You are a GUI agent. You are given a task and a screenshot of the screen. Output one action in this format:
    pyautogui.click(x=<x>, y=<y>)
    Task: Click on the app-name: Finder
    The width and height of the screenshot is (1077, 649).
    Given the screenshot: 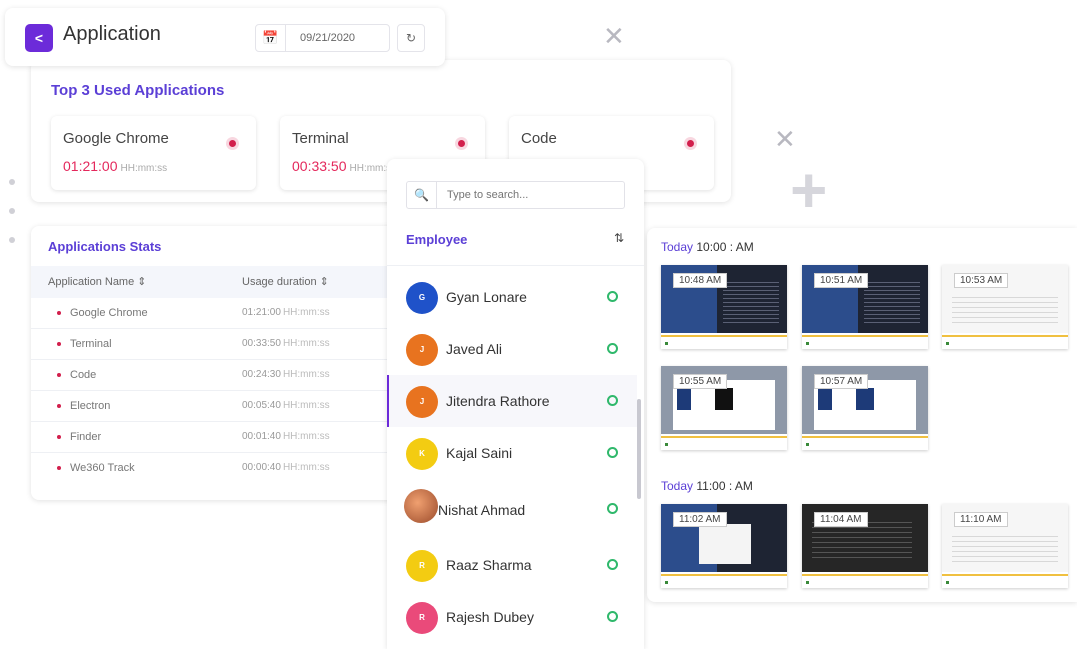 What is the action you would take?
    pyautogui.click(x=86, y=437)
    